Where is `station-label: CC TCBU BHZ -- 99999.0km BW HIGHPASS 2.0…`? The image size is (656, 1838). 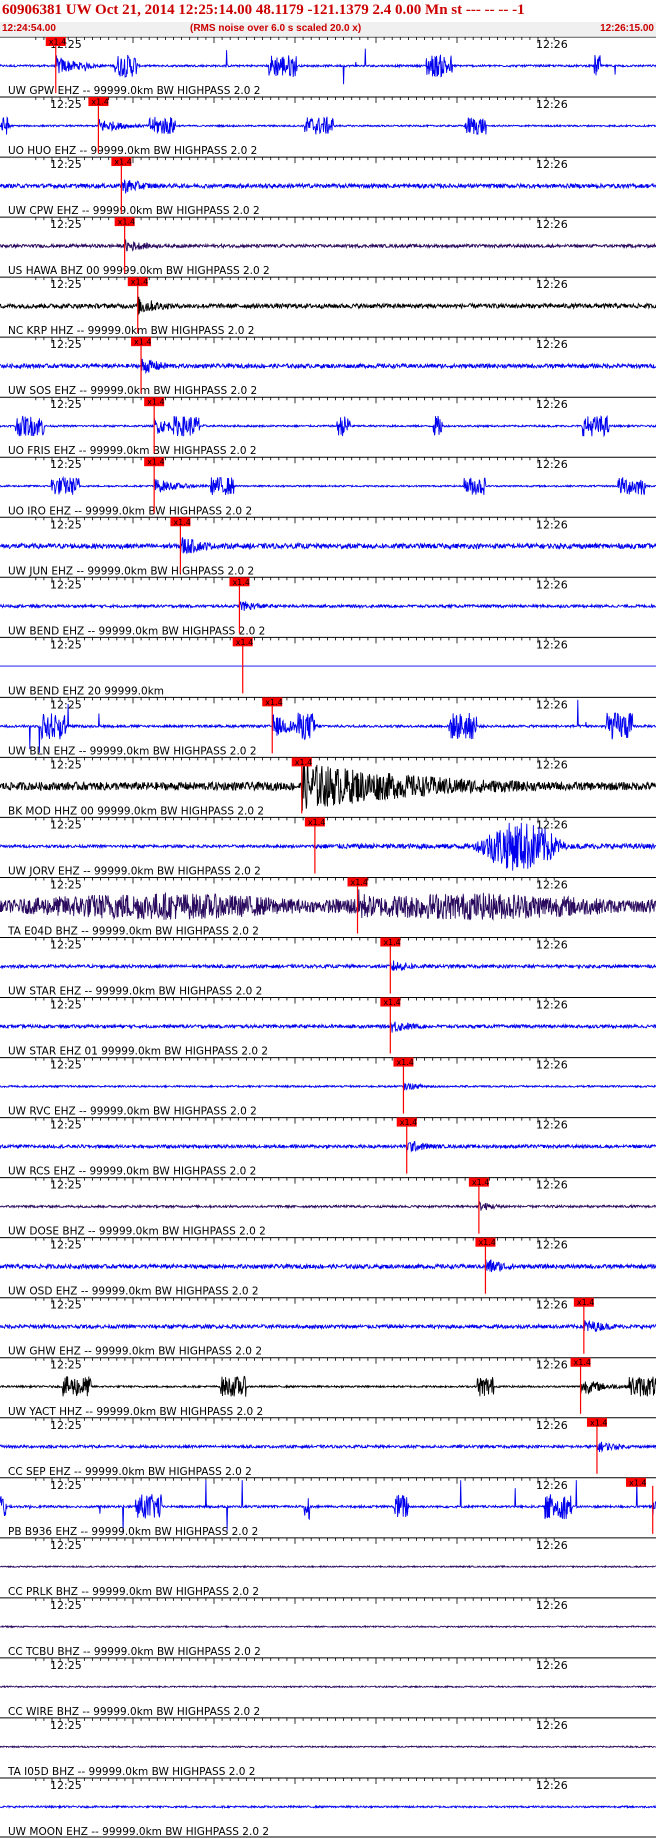 station-label: CC TCBU BHZ -- 99999.0km BW HIGHPASS 2.0… is located at coordinates (134, 1652).